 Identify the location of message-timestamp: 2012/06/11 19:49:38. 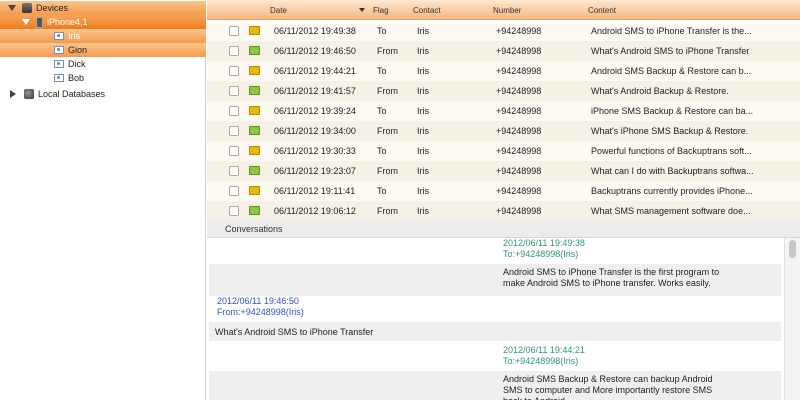
(544, 243).